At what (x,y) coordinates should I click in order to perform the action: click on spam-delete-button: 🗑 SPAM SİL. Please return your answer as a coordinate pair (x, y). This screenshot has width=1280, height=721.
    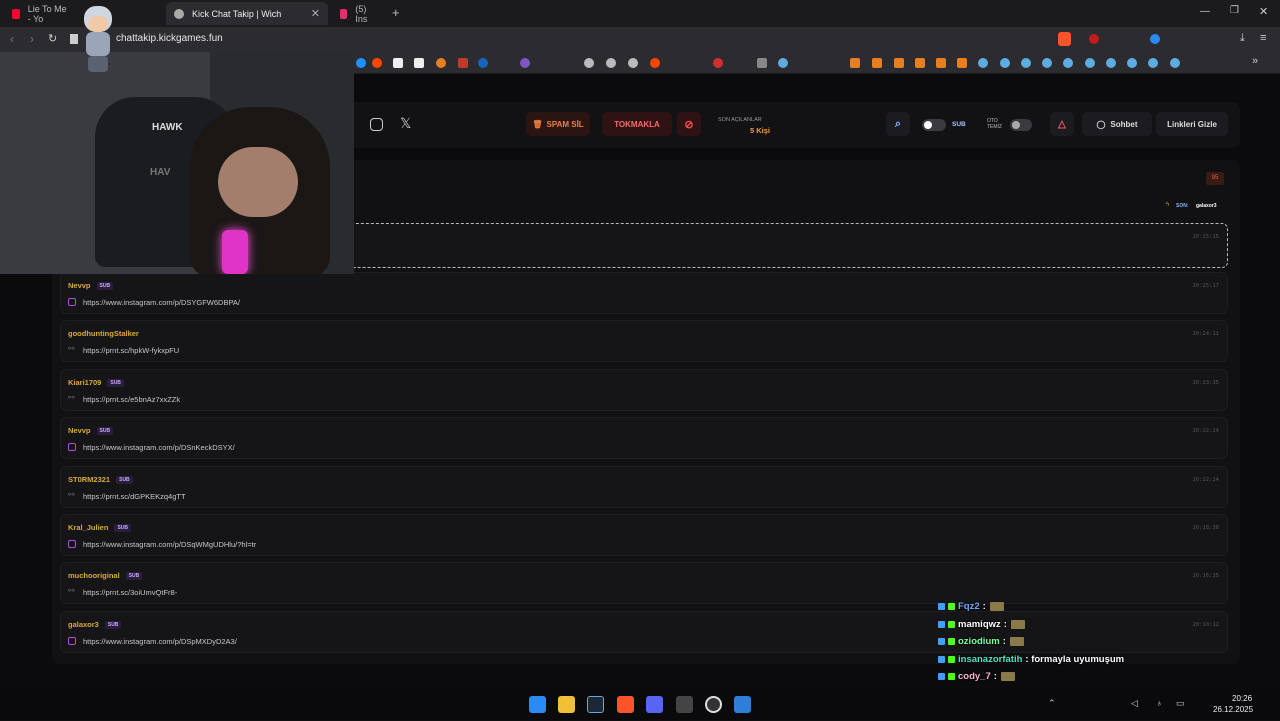
    Looking at the image, I should click on (558, 124).